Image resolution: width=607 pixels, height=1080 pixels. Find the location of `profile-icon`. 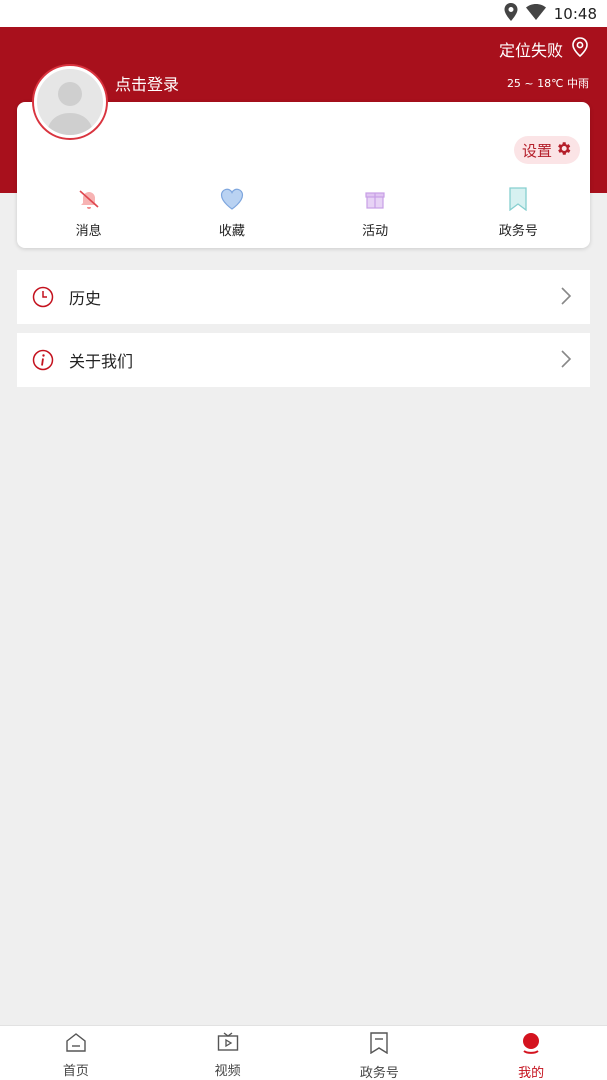

profile-icon is located at coordinates (531, 1045).